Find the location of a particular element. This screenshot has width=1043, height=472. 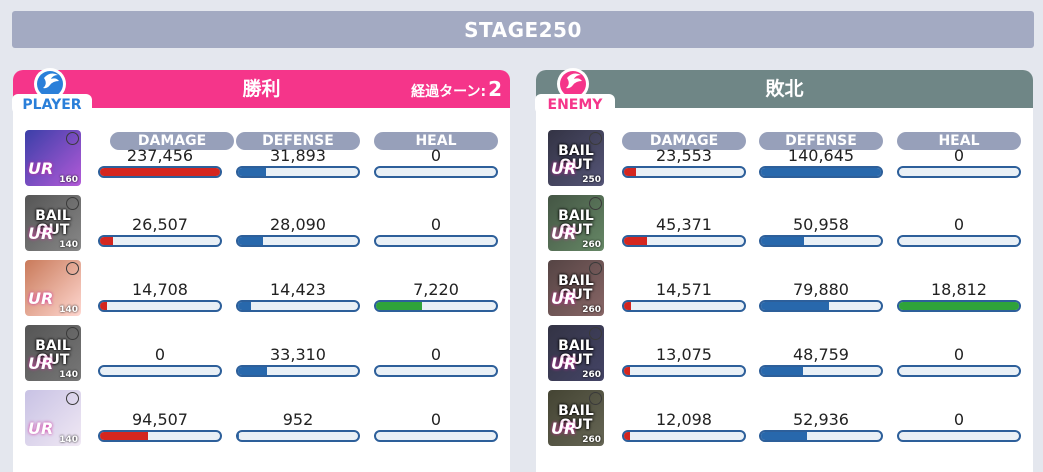

player-defense-cell: 28,090 is located at coordinates (298, 231).